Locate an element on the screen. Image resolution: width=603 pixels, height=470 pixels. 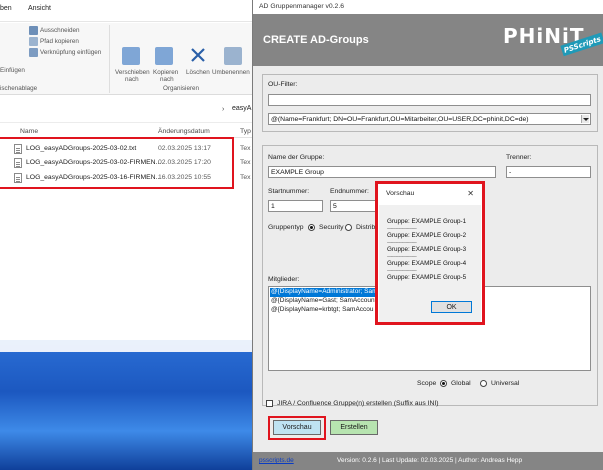
rename-icon is located at coordinates (233, 56).